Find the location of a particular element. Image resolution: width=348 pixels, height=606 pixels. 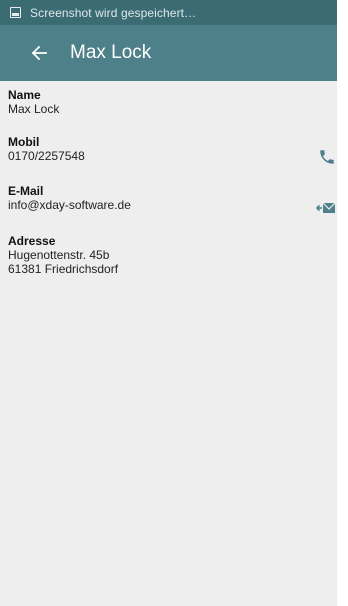

page-title: Max Lock is located at coordinates (111, 52).